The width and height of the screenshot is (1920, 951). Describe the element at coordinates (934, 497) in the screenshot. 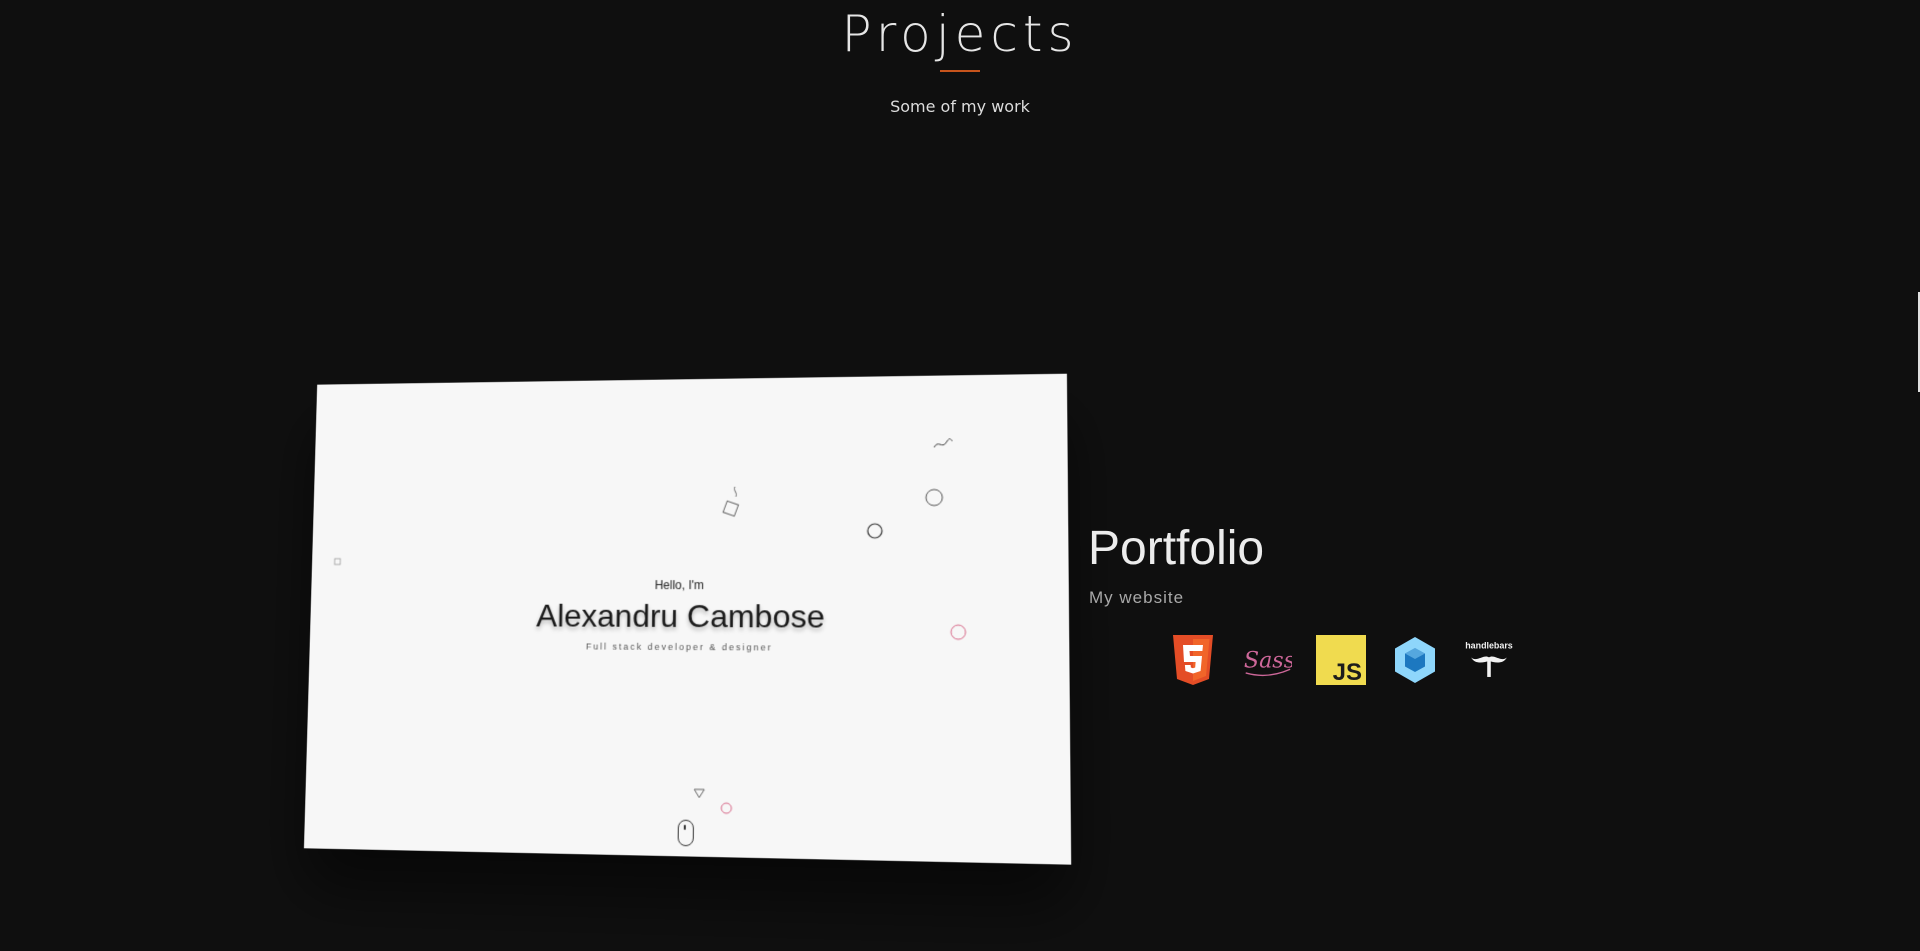

I see `circle-shape` at that location.